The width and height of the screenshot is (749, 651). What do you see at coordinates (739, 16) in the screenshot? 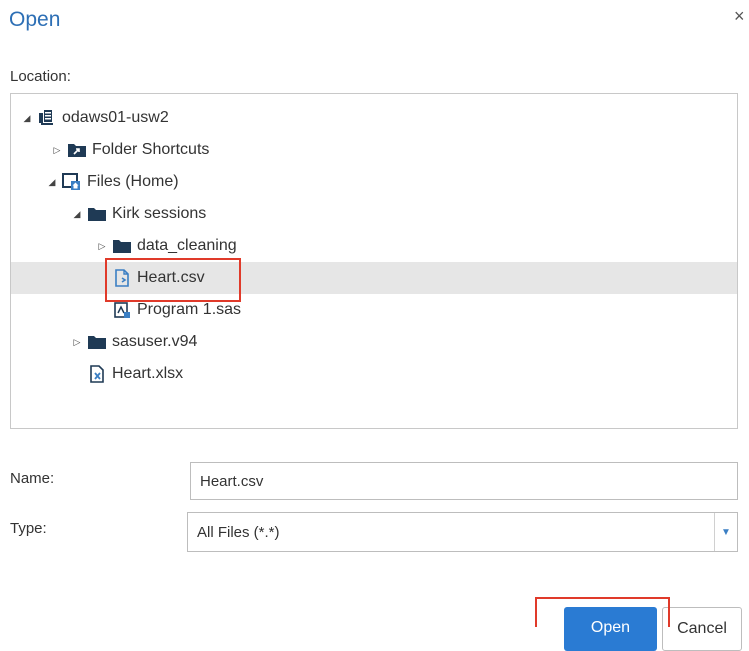
I see `close-icon: ×` at bounding box center [739, 16].